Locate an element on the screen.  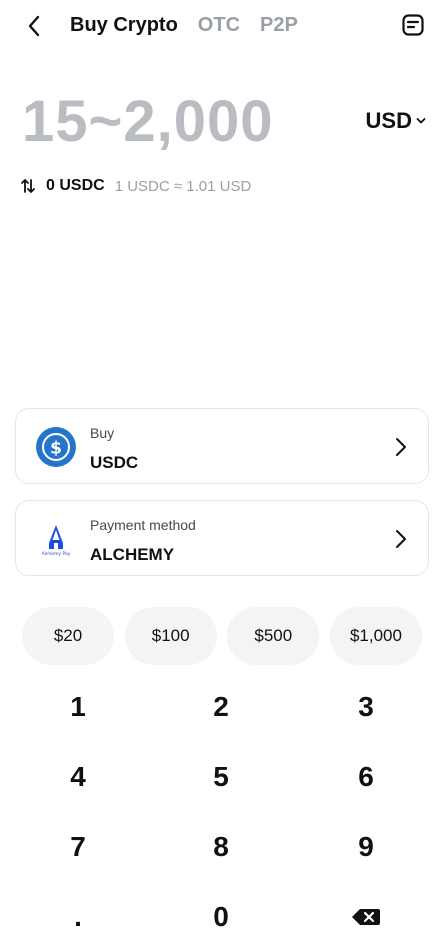
converted-amount: 0 USDC is located at coordinates (75, 185).